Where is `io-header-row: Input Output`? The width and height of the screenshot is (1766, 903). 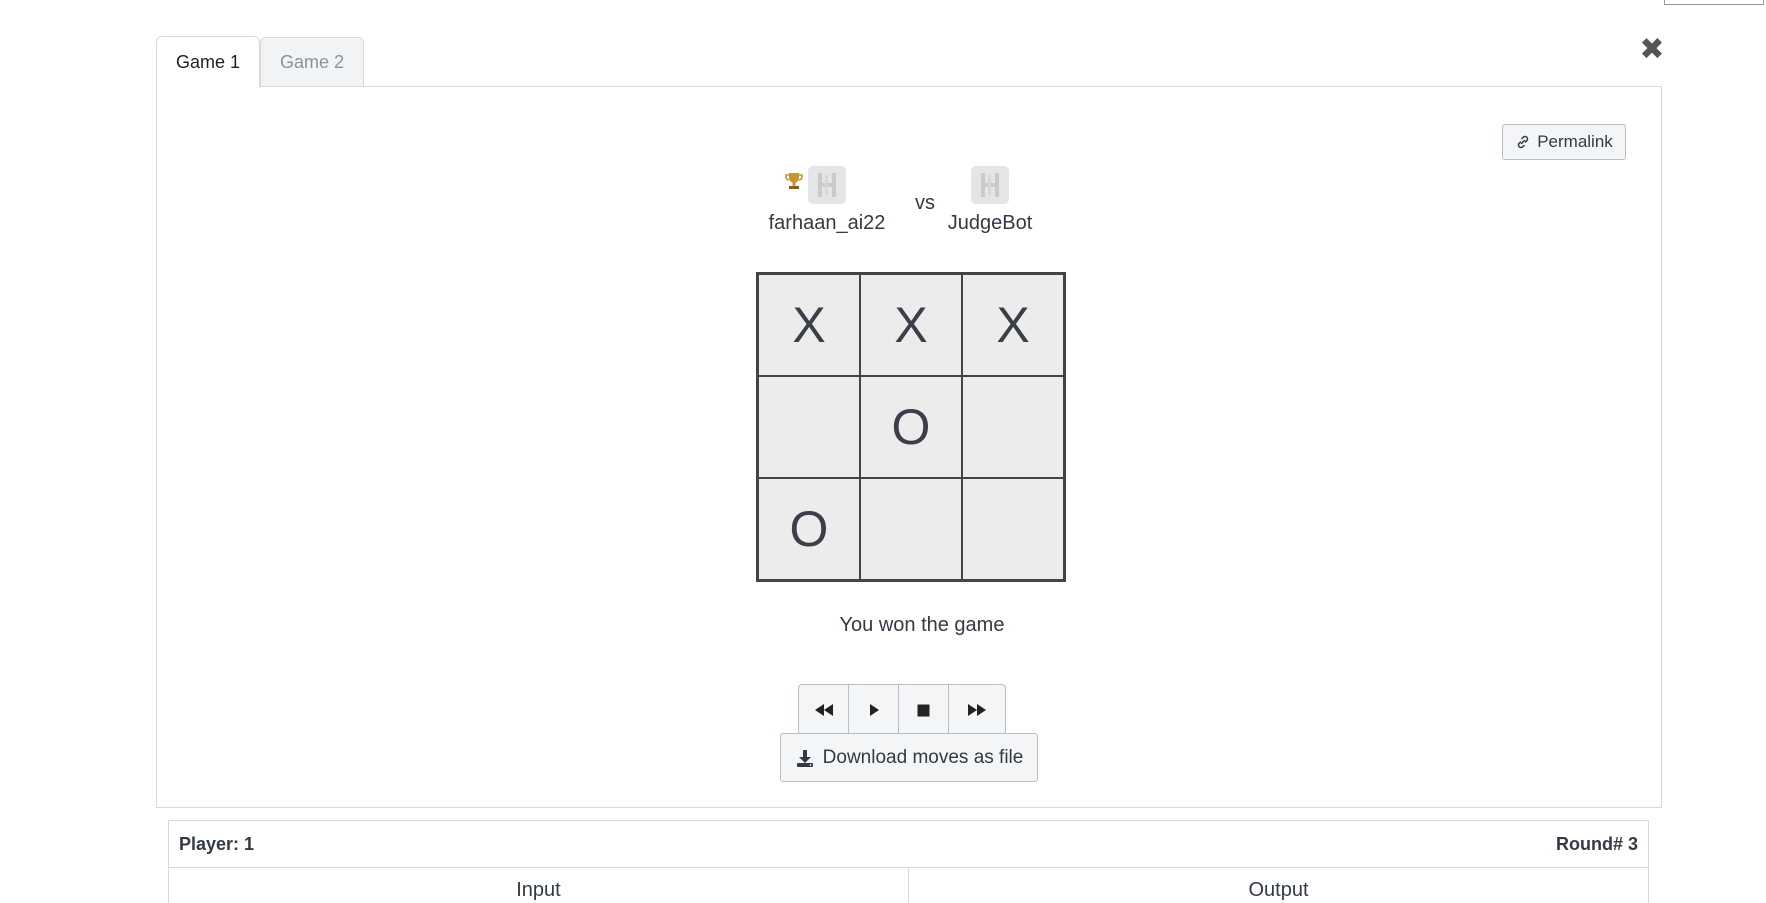
io-header-row: Input Output is located at coordinates (908, 885).